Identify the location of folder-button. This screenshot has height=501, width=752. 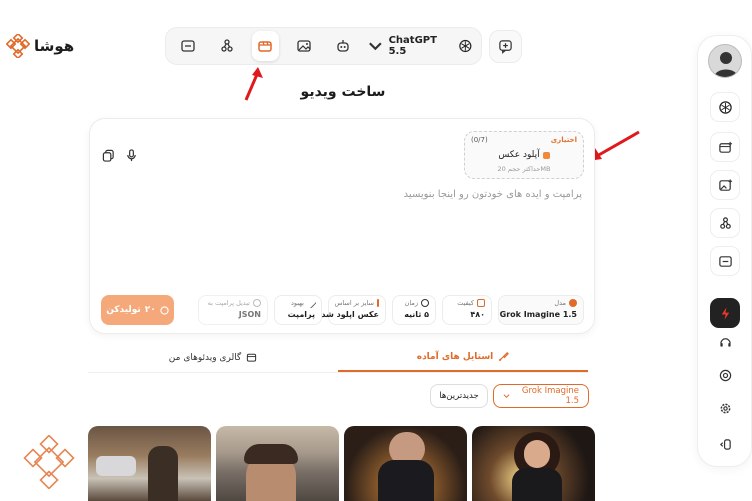
(188, 46).